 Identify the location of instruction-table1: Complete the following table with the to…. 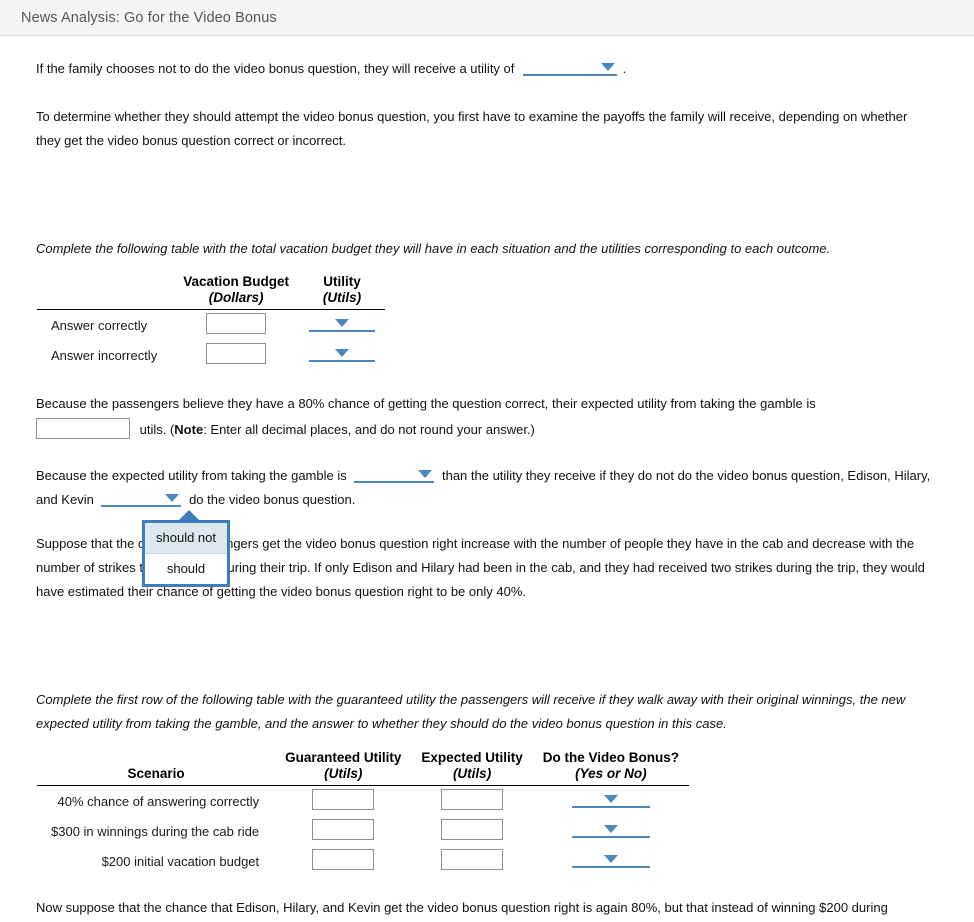
(433, 248).